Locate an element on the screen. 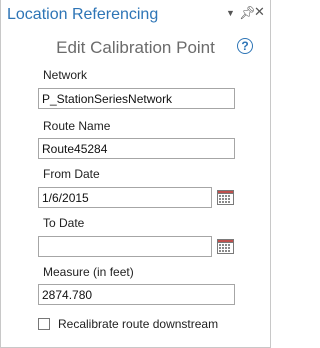 The image size is (320, 348). dropdown-arrow-icon: ▼ is located at coordinates (230, 13).